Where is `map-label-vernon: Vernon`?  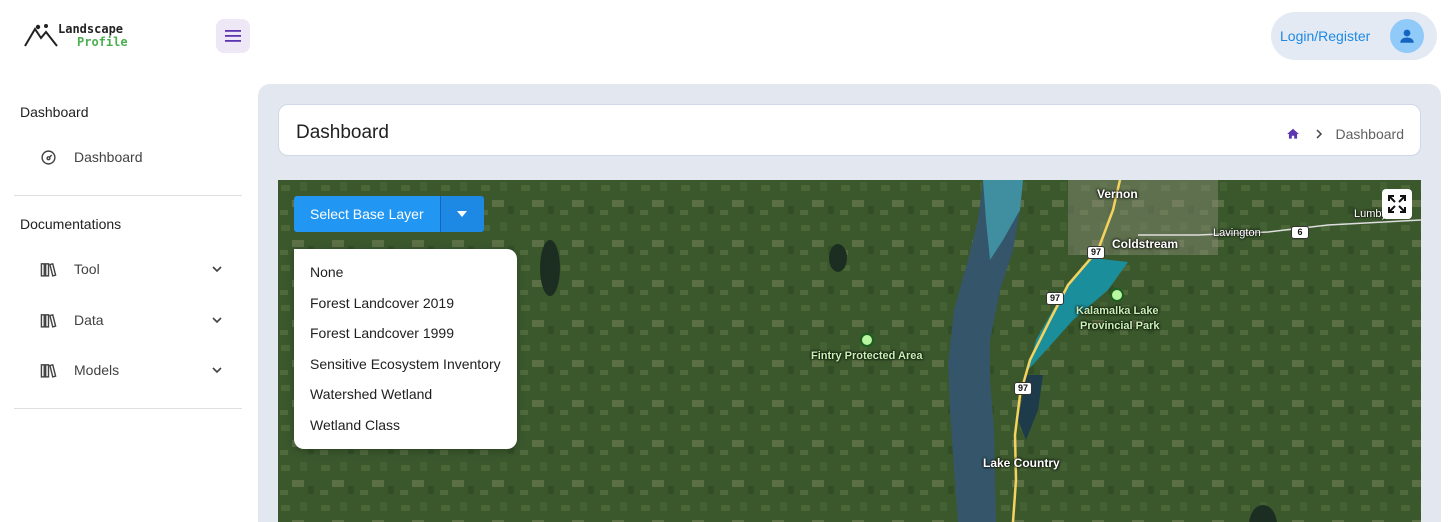 map-label-vernon: Vernon is located at coordinates (1117, 194).